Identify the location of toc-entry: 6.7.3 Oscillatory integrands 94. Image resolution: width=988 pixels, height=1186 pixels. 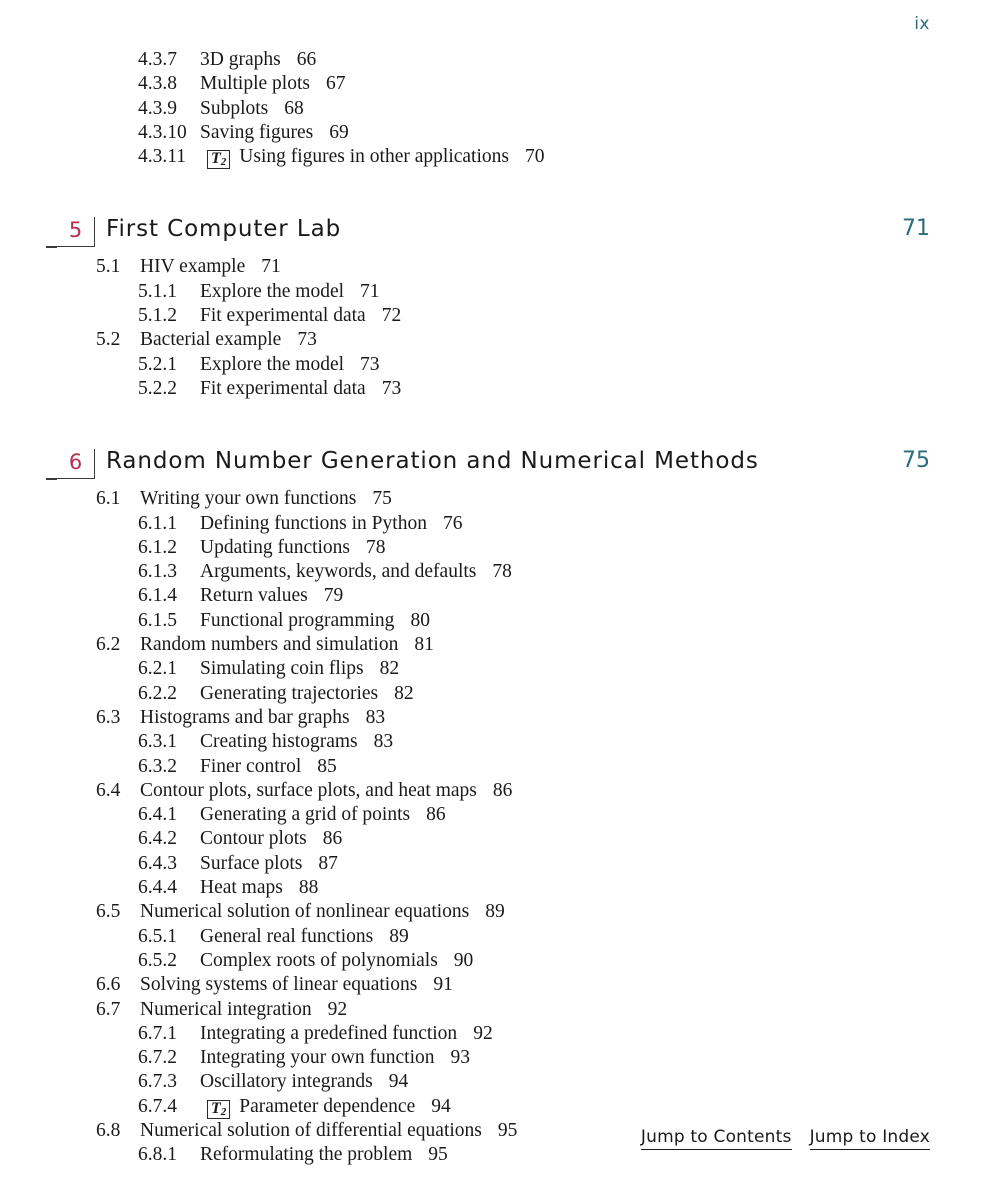
(494, 1082).